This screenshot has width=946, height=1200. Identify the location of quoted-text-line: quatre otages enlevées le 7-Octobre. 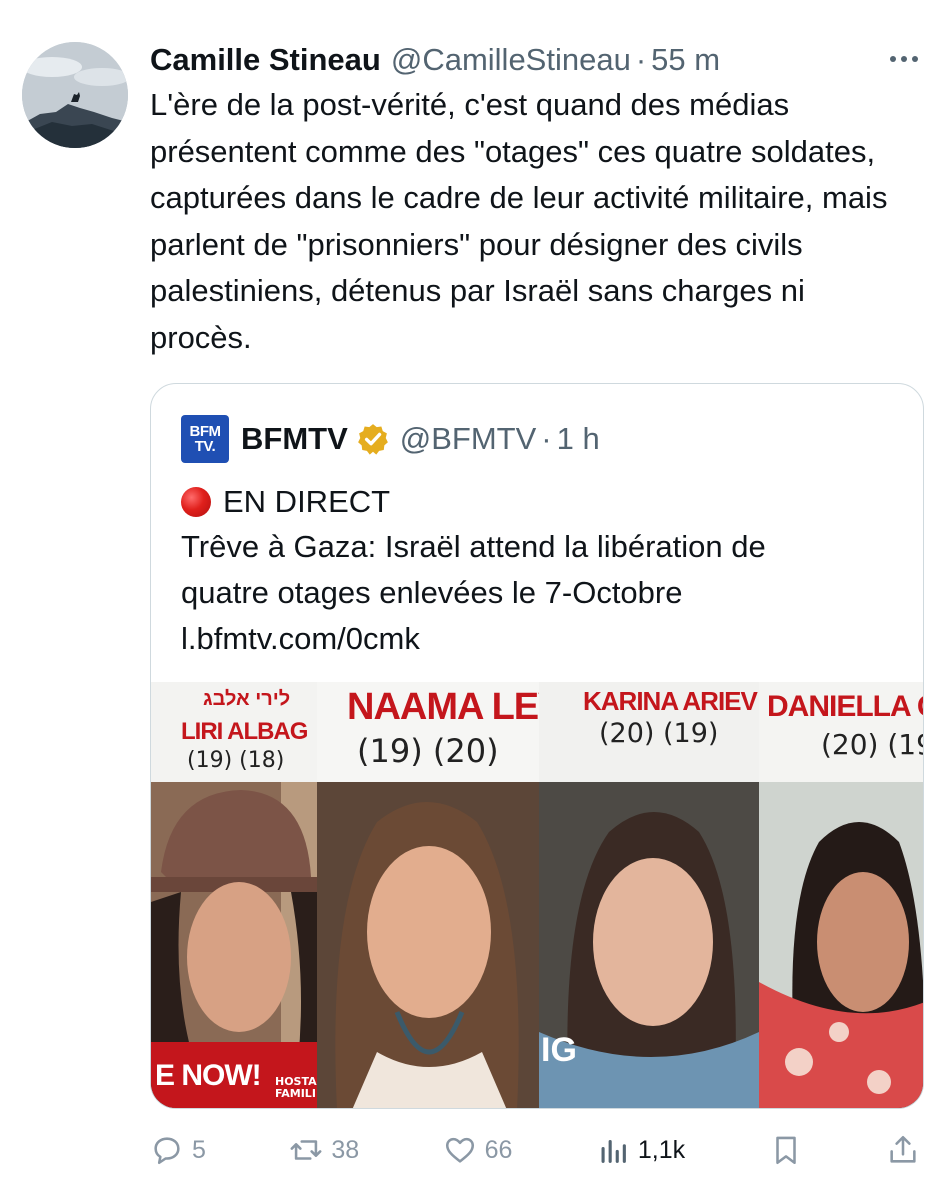
(432, 592).